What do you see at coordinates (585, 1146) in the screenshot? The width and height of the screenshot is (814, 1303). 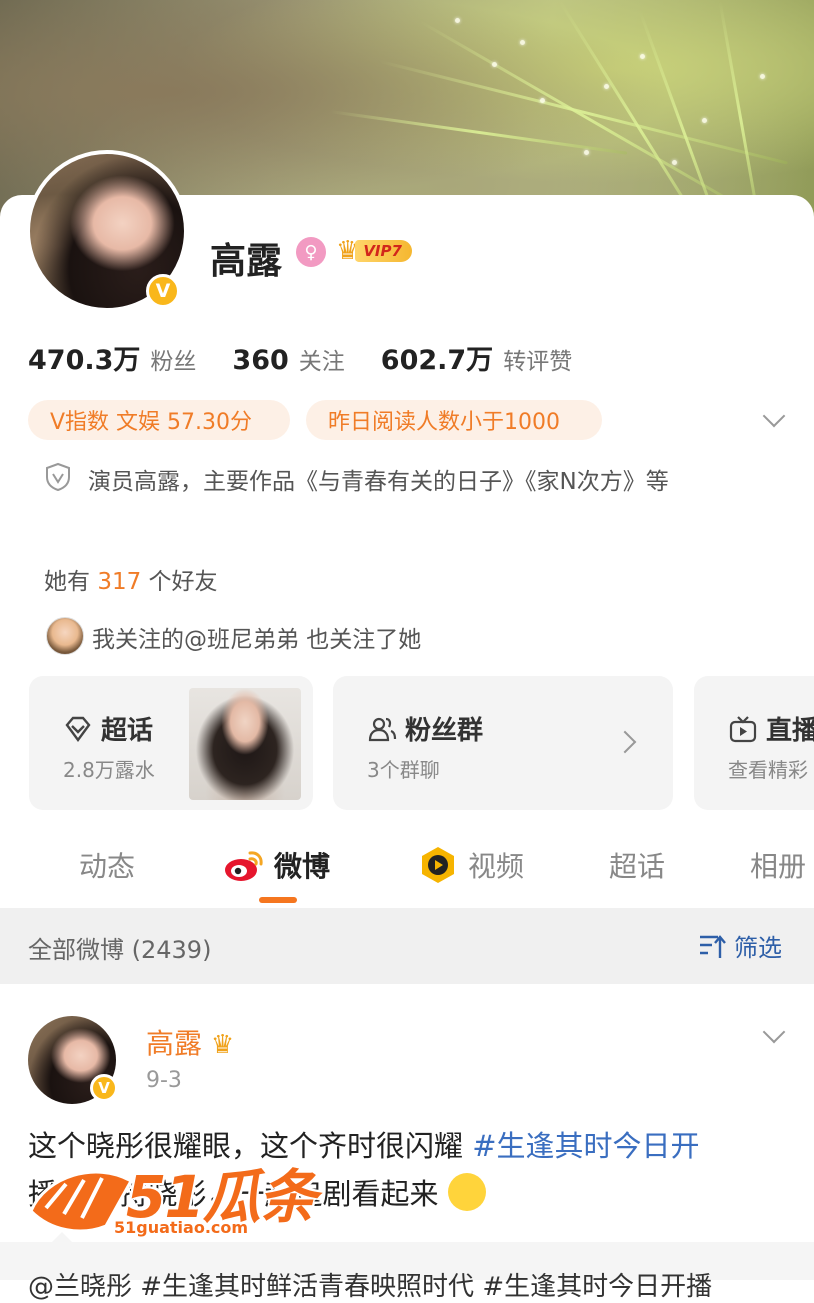 I see `post-topic-link: #生逢其时今日开` at bounding box center [585, 1146].